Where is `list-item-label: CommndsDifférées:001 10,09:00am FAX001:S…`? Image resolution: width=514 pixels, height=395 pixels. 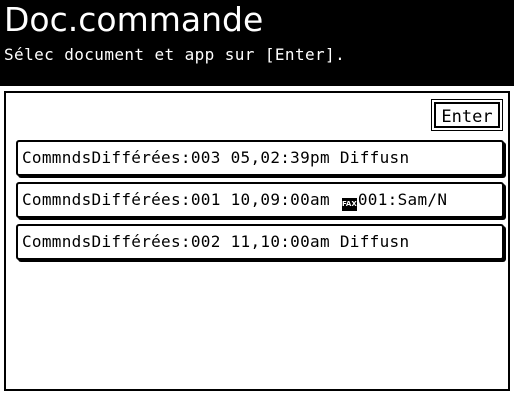 list-item-label: CommndsDifférées:001 10,09:00am FAX001:S… is located at coordinates (234, 200).